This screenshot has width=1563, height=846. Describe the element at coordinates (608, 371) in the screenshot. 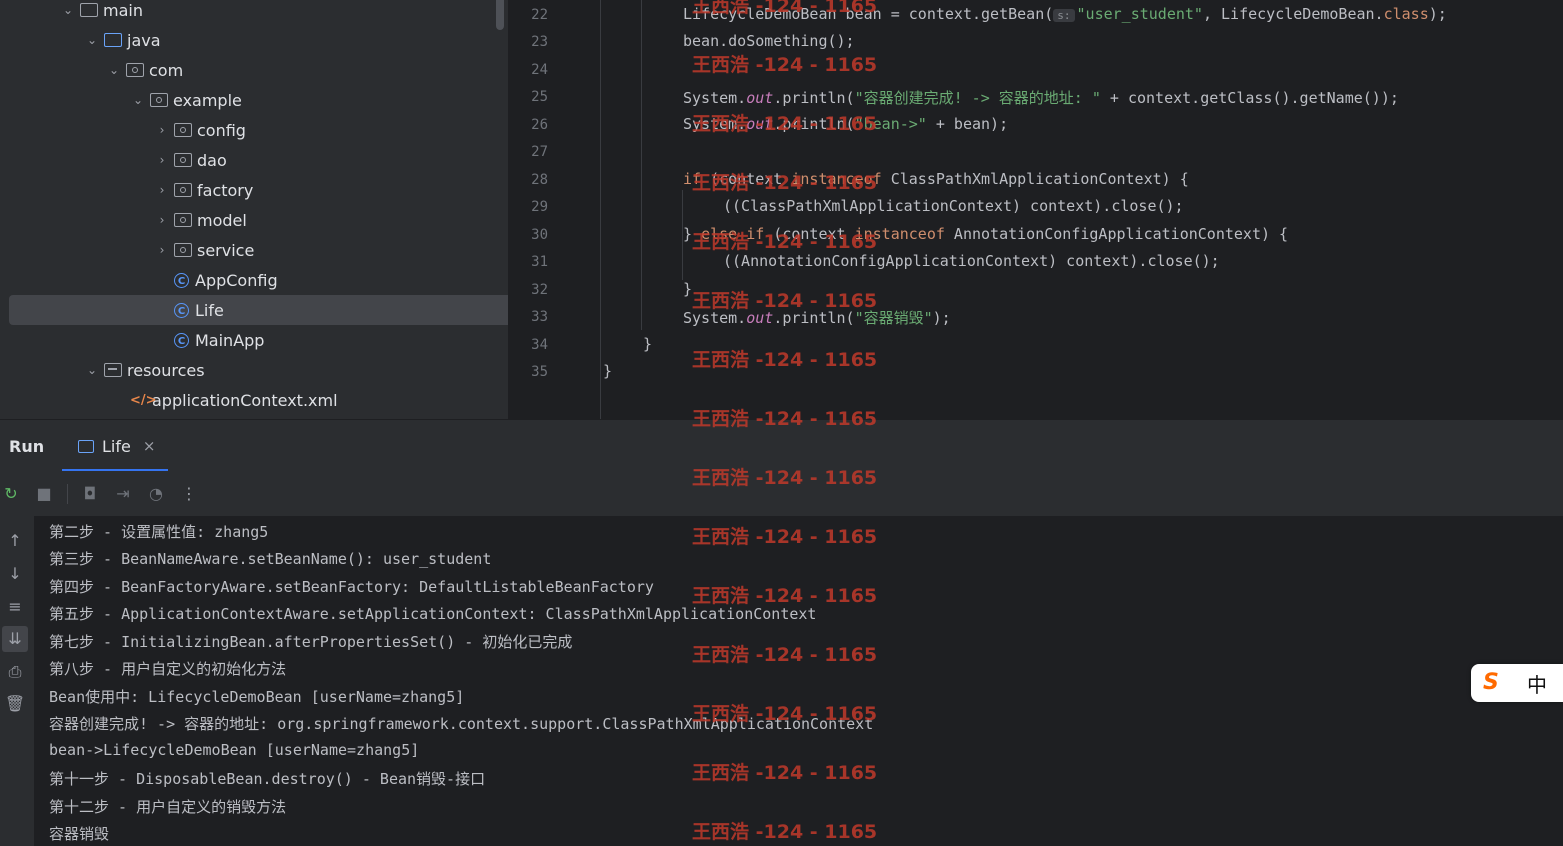

I see `code-line-35: }` at that location.